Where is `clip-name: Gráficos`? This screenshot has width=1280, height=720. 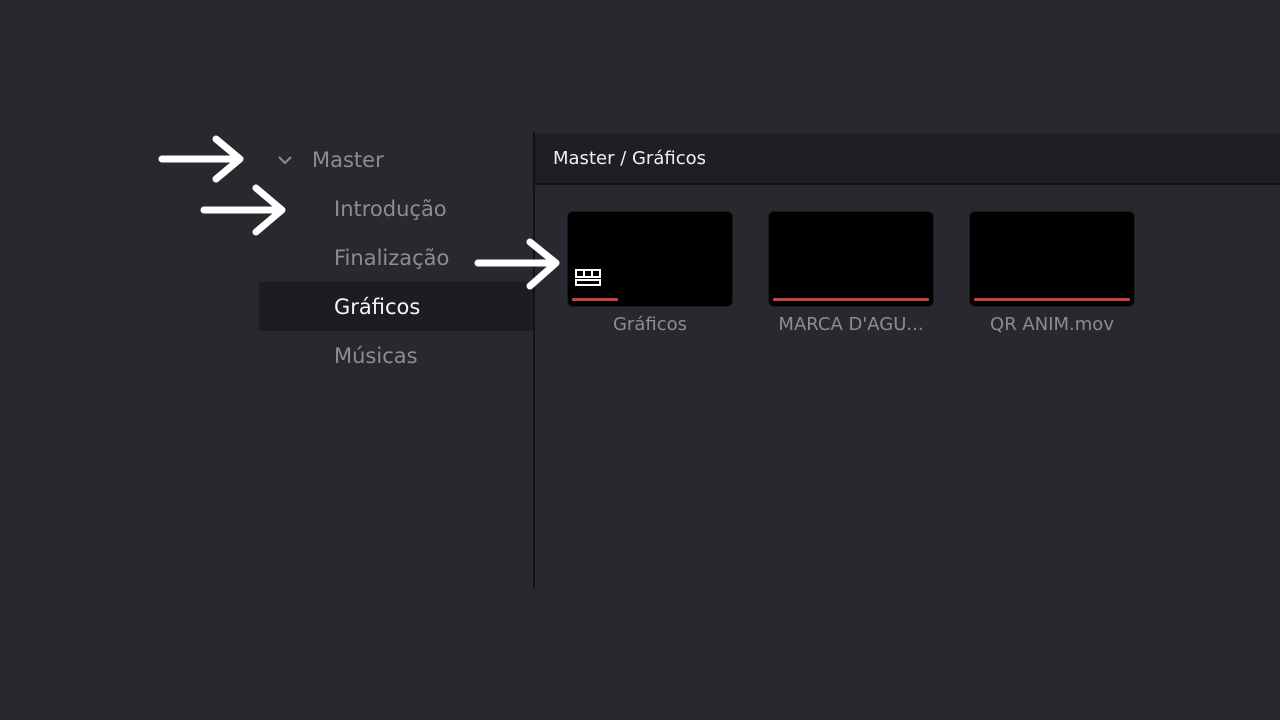
clip-name: Gráficos is located at coordinates (649, 324).